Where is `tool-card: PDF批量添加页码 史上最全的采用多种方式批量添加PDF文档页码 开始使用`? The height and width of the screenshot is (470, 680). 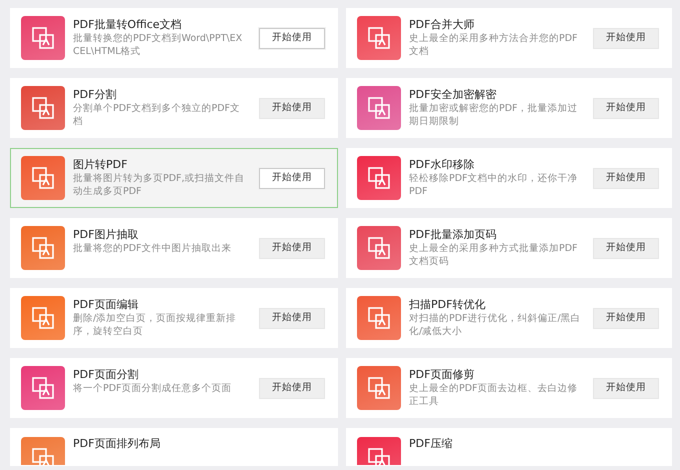 tool-card: PDF批量添加页码 史上最全的采用多种方式批量添加PDF文档页码 开始使用 is located at coordinates (509, 248).